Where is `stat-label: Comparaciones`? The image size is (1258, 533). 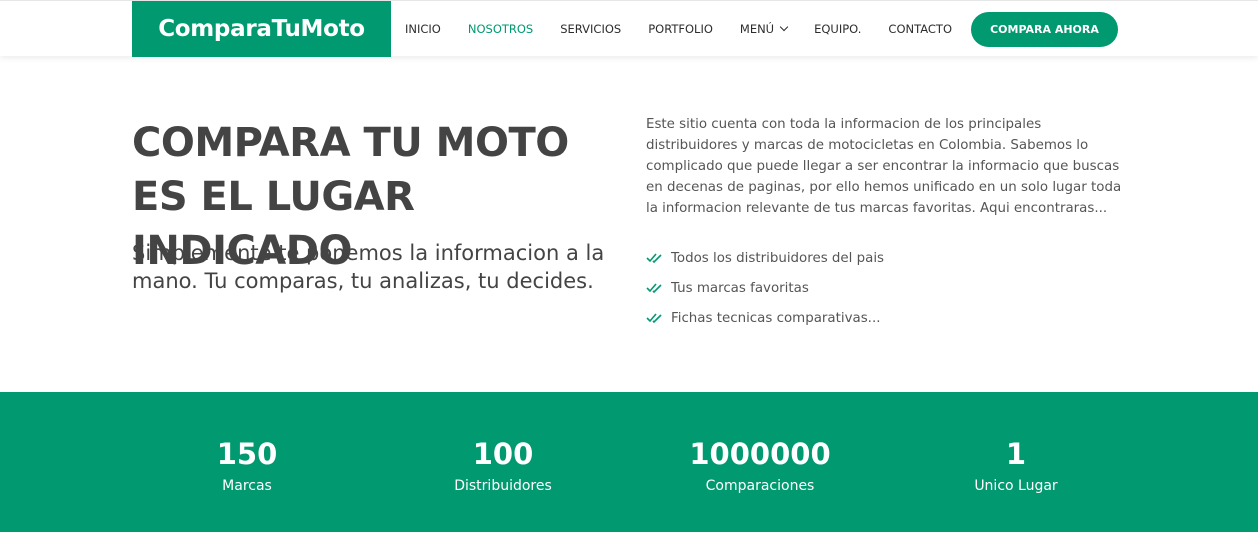
stat-label: Comparaciones is located at coordinates (760, 486).